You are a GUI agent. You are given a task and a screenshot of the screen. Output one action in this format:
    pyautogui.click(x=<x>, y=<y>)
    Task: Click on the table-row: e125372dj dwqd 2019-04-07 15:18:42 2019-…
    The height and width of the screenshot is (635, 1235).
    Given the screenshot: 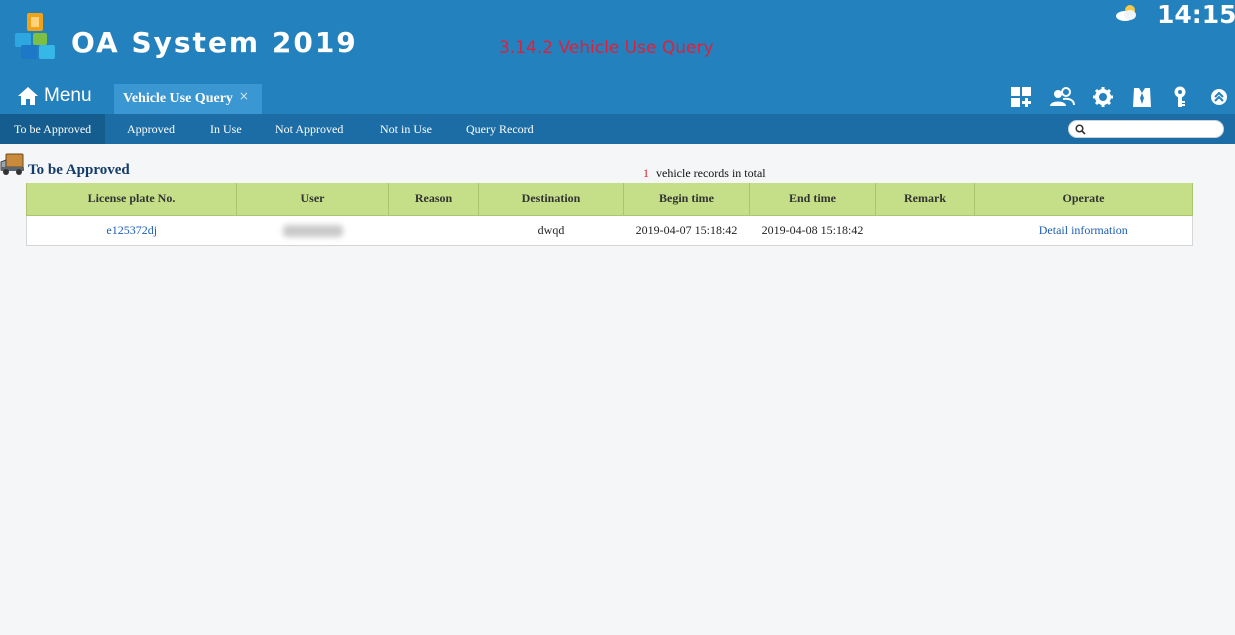 What is the action you would take?
    pyautogui.click(x=609, y=230)
    